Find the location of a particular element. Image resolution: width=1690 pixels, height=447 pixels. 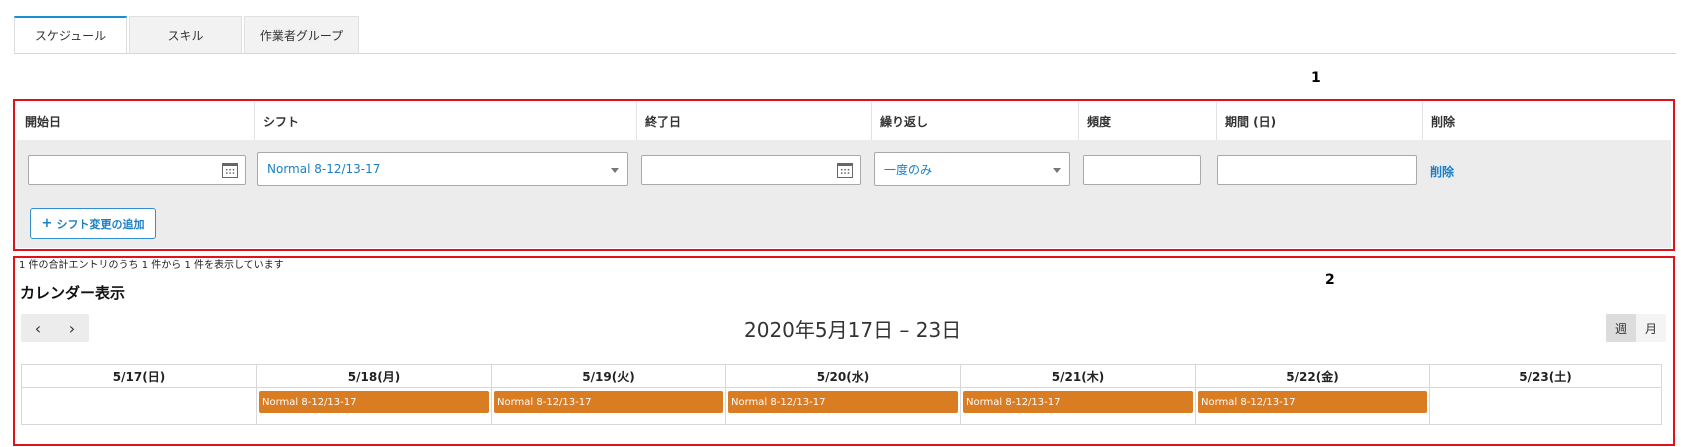

tab-schedule: スケジュール is located at coordinates (70, 34).